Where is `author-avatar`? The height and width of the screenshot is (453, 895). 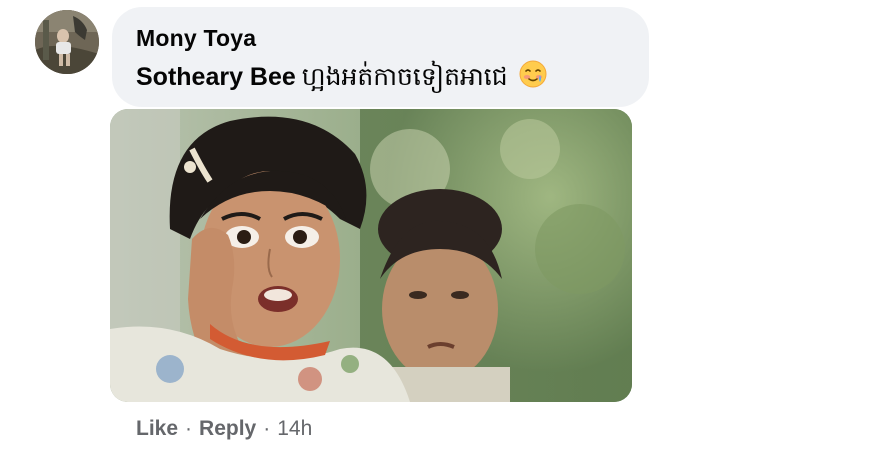
author-avatar is located at coordinates (67, 42).